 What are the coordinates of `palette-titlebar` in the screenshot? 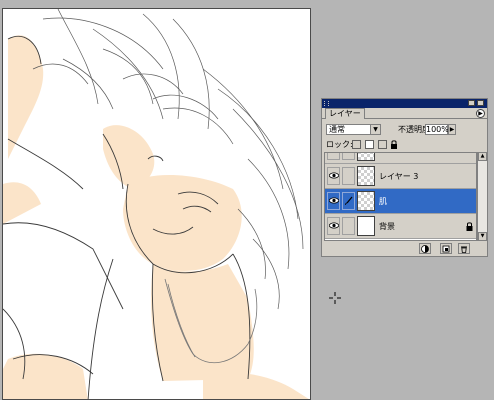 It's located at (404, 103).